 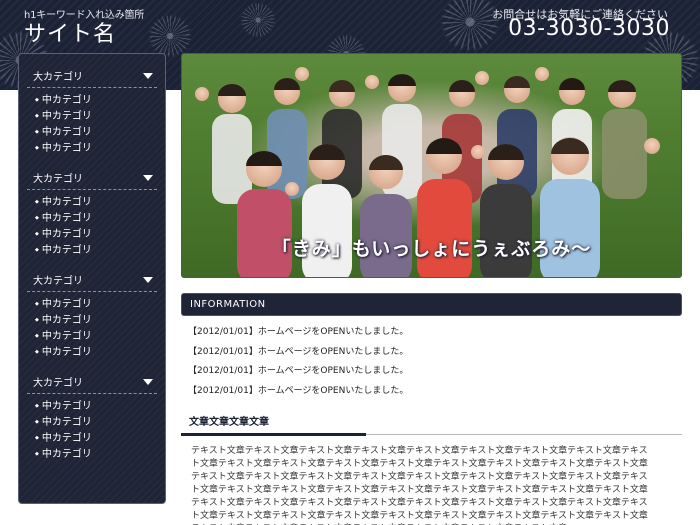 What do you see at coordinates (589, 28) in the screenshot?
I see `phone-number: 03-3030-3030` at bounding box center [589, 28].